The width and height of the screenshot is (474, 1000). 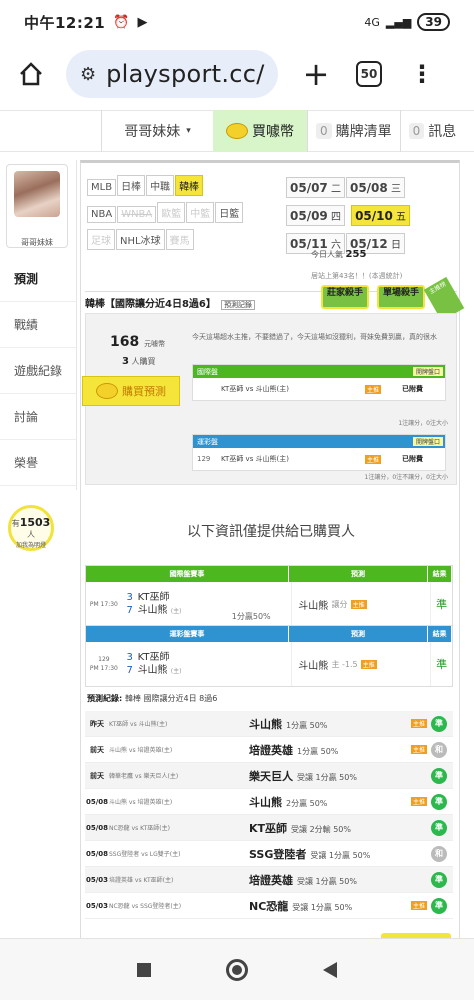 I want to click on history-pick-team: 斗山熊, so click(x=265, y=724).